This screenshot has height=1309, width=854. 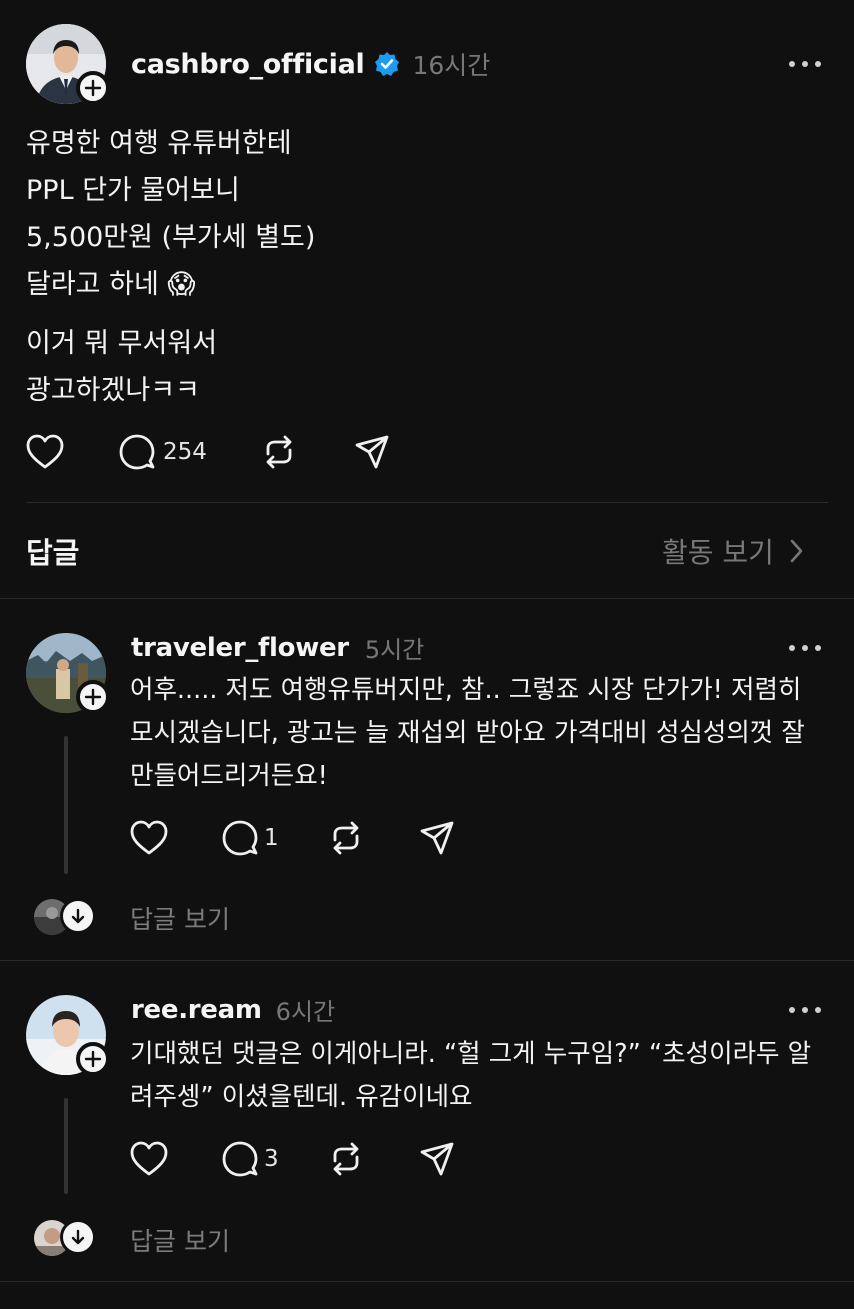 I want to click on post-username: cashbro_official, so click(x=248, y=64).